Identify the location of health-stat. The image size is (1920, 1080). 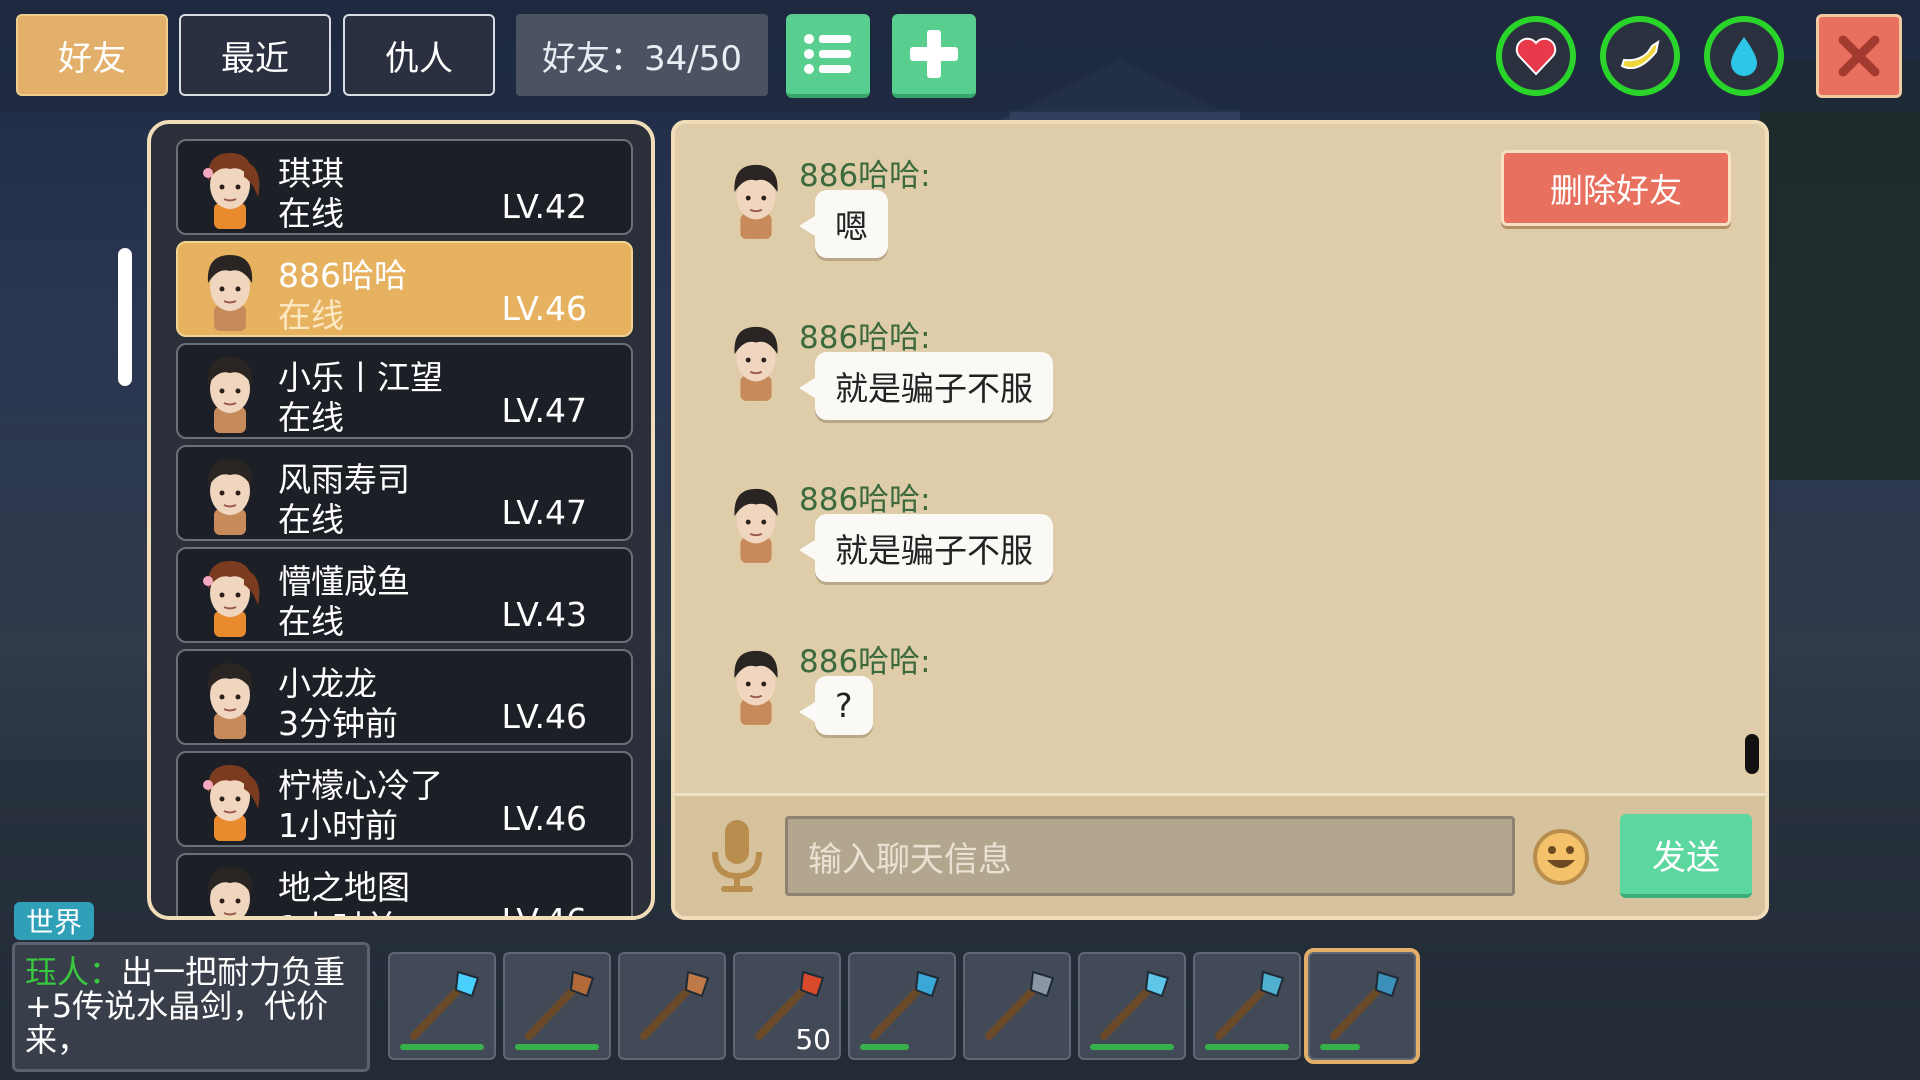
(1536, 56).